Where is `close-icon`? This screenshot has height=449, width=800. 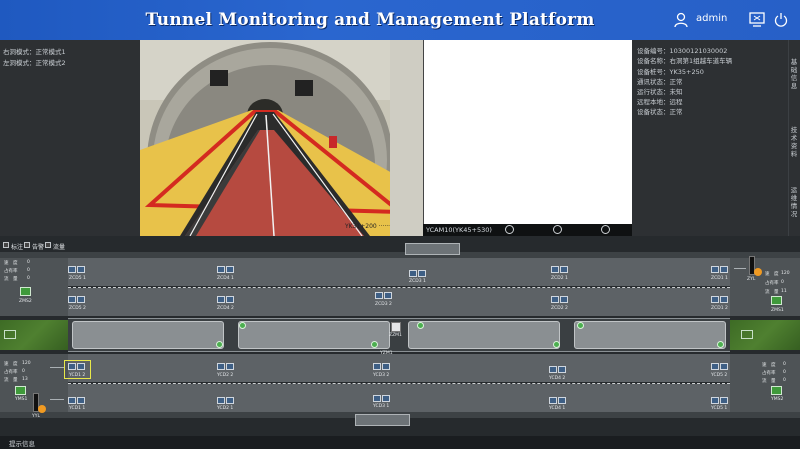
close-icon is located at coordinates (557, 229).